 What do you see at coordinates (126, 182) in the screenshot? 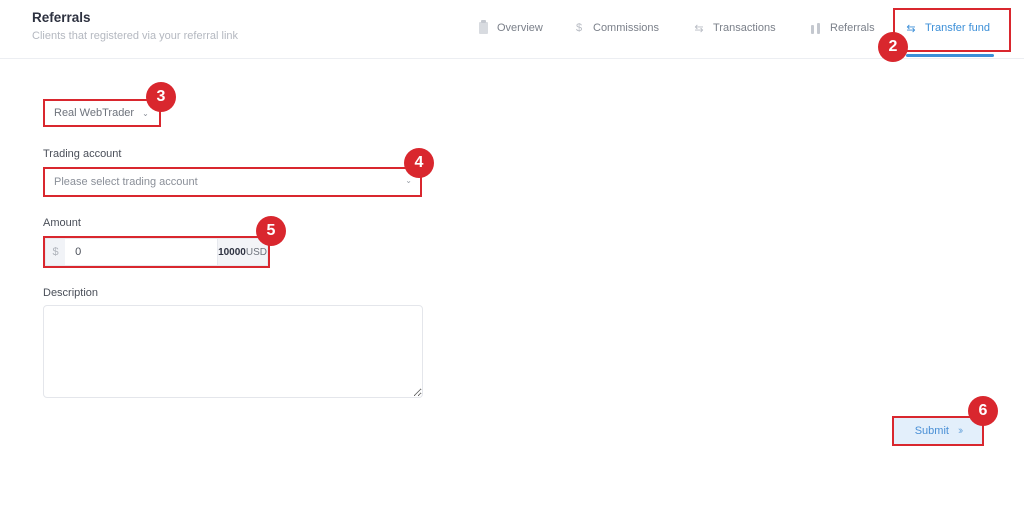
I see `trading-account-placeholder: Please select trading account` at bounding box center [126, 182].